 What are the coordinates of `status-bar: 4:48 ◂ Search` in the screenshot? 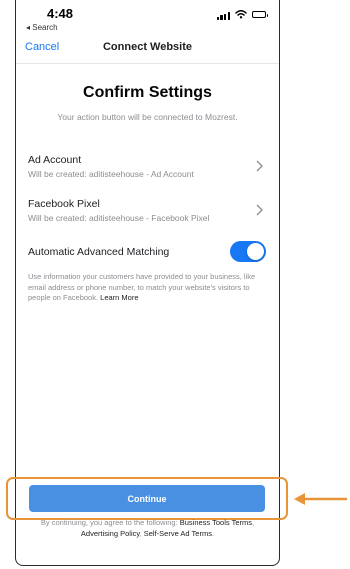 It's located at (147, 17).